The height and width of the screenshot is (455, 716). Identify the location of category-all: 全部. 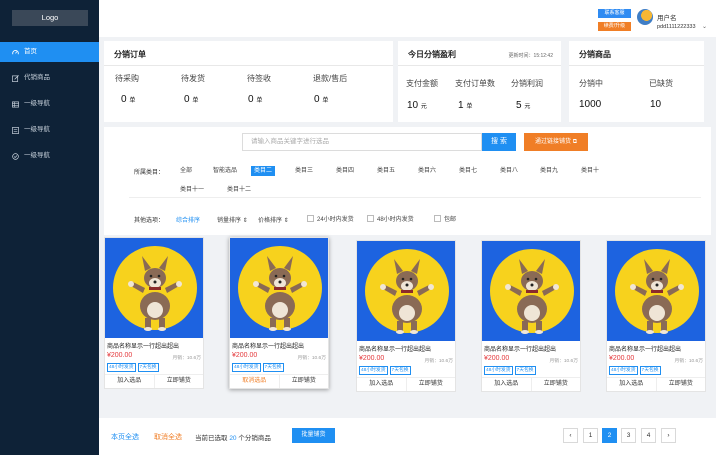
(186, 171).